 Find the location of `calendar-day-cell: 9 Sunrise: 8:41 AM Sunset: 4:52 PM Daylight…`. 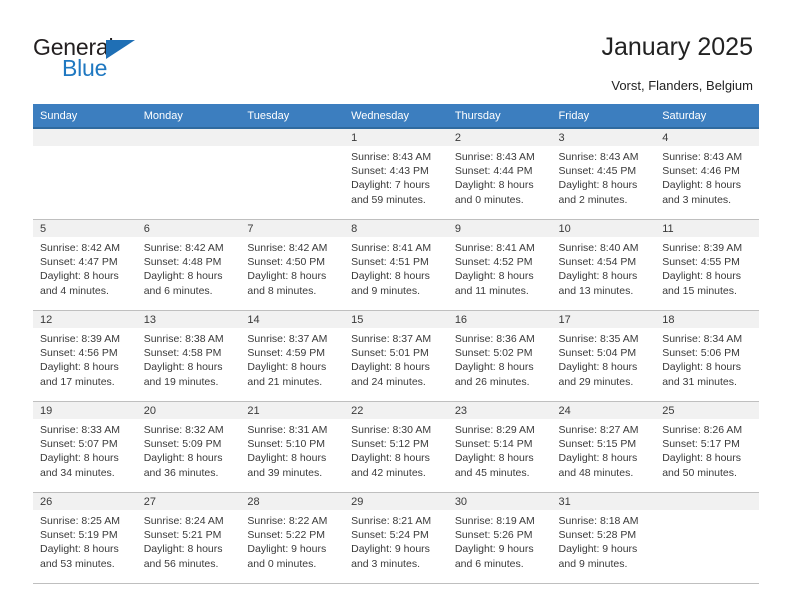

calendar-day-cell: 9 Sunrise: 8:41 AM Sunset: 4:52 PM Daylight… is located at coordinates (499, 265).